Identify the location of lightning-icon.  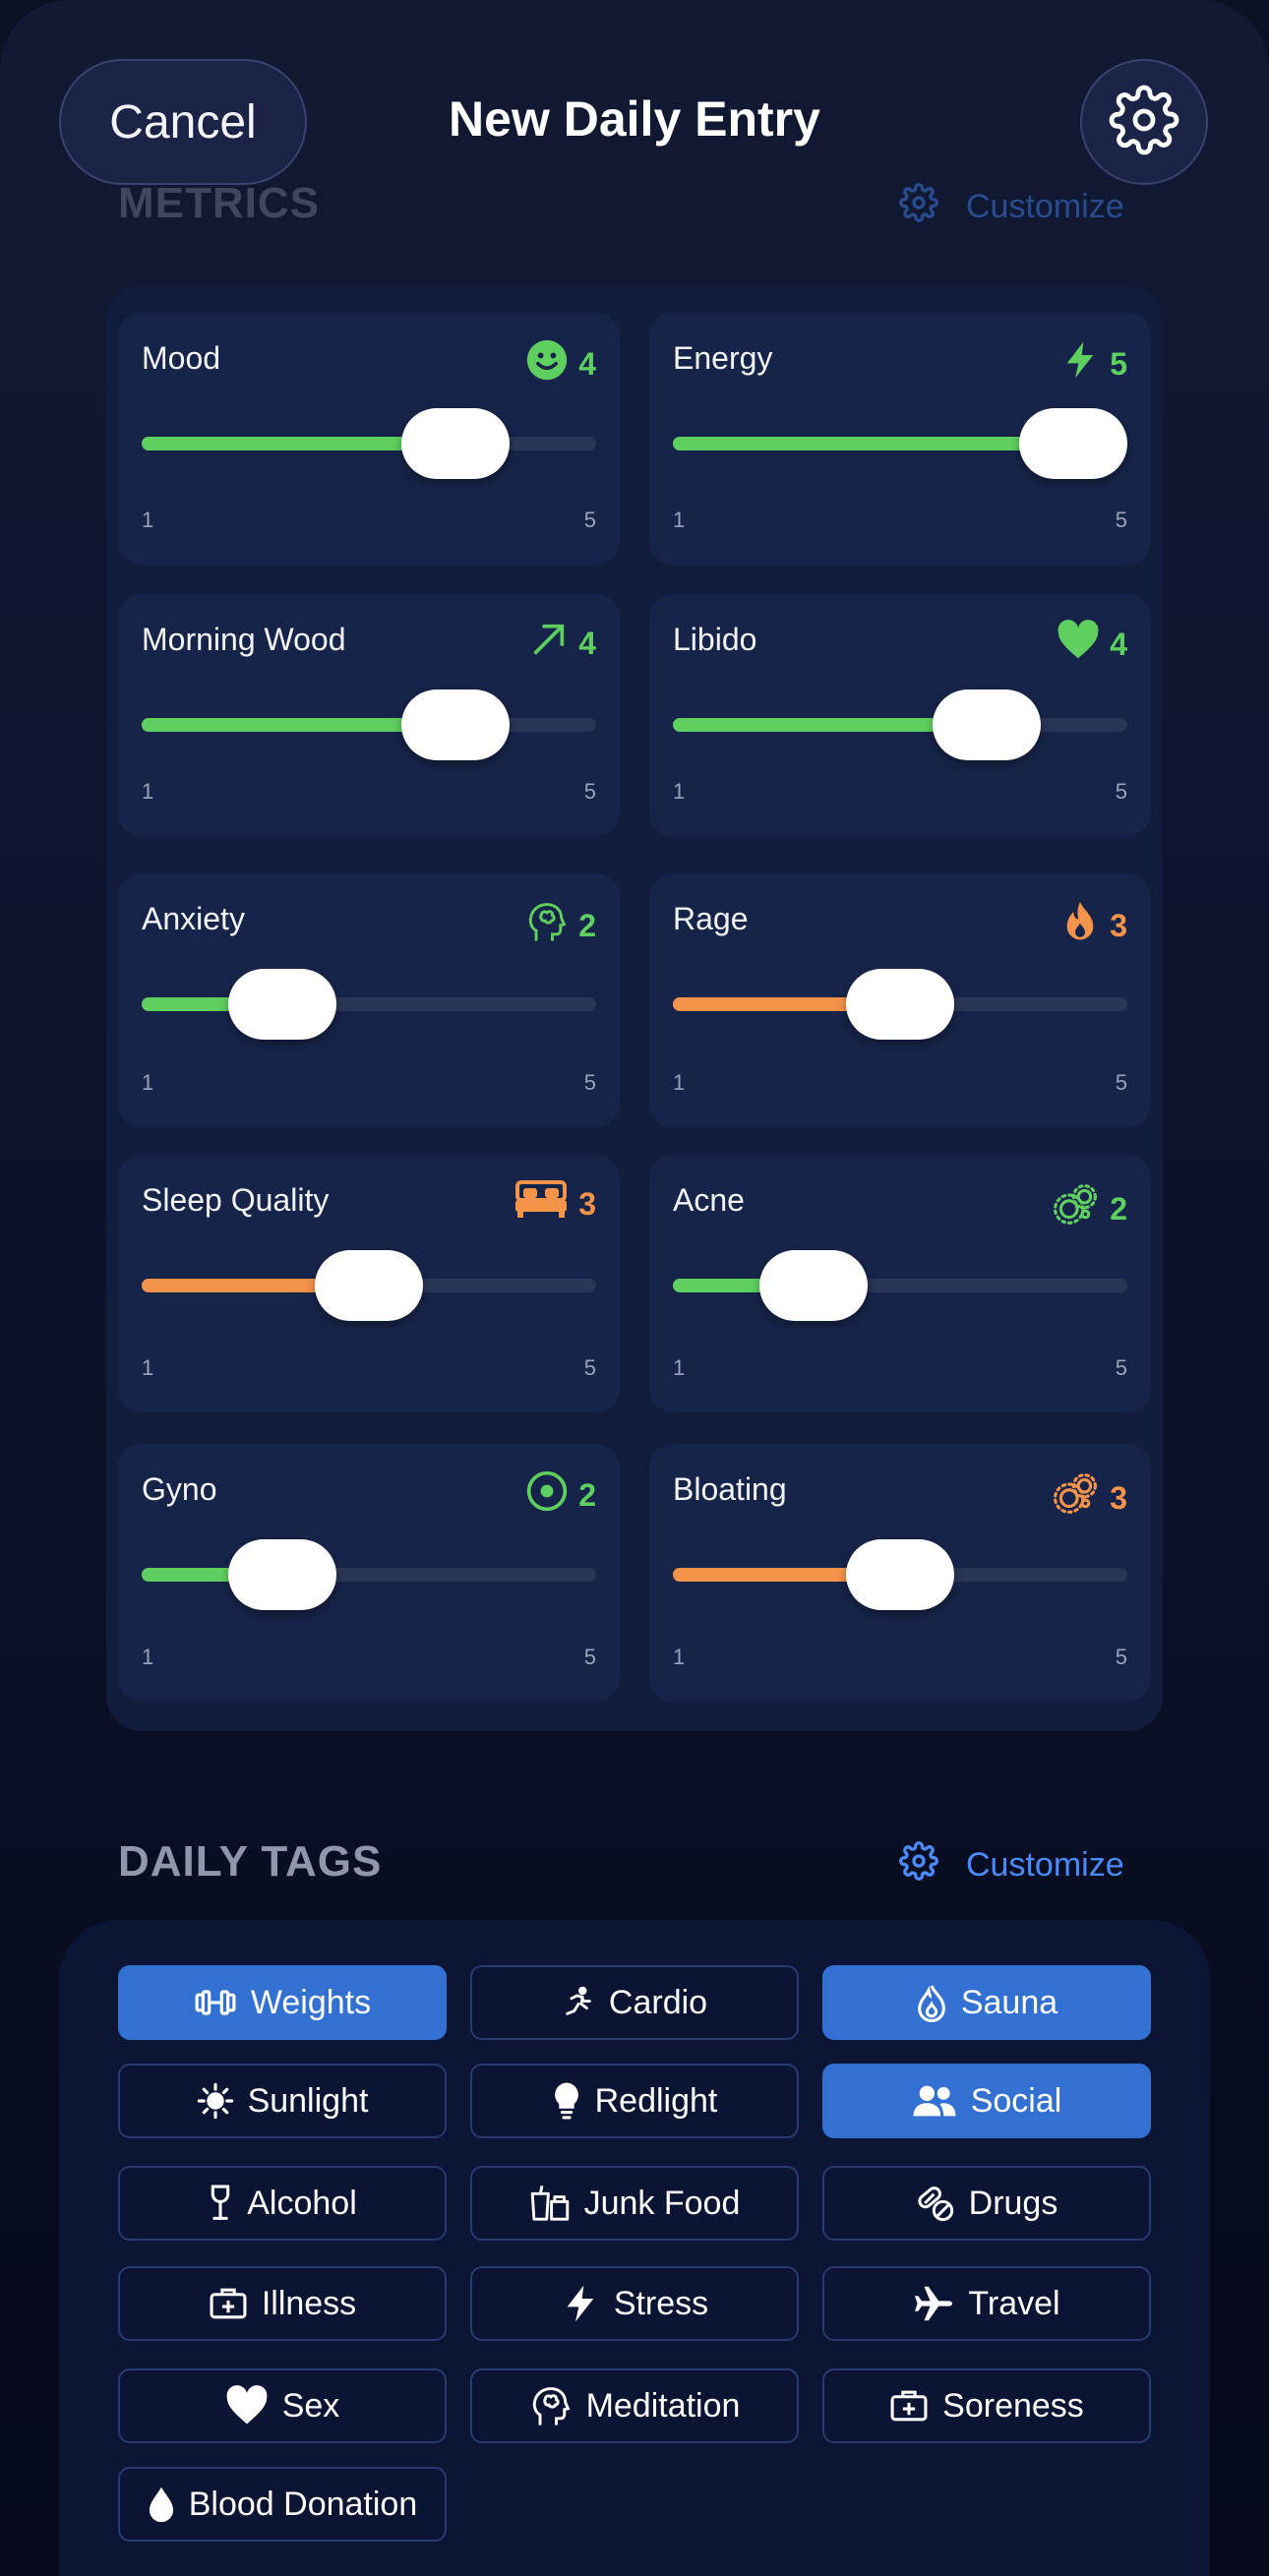
(1080, 363).